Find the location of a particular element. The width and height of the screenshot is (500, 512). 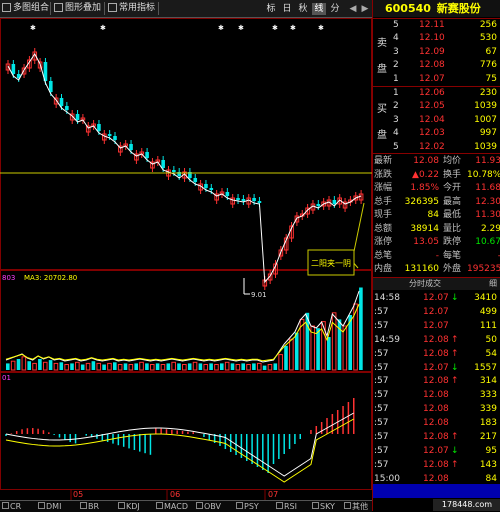

stat-label: 最低 is located at coordinates (452, 215).